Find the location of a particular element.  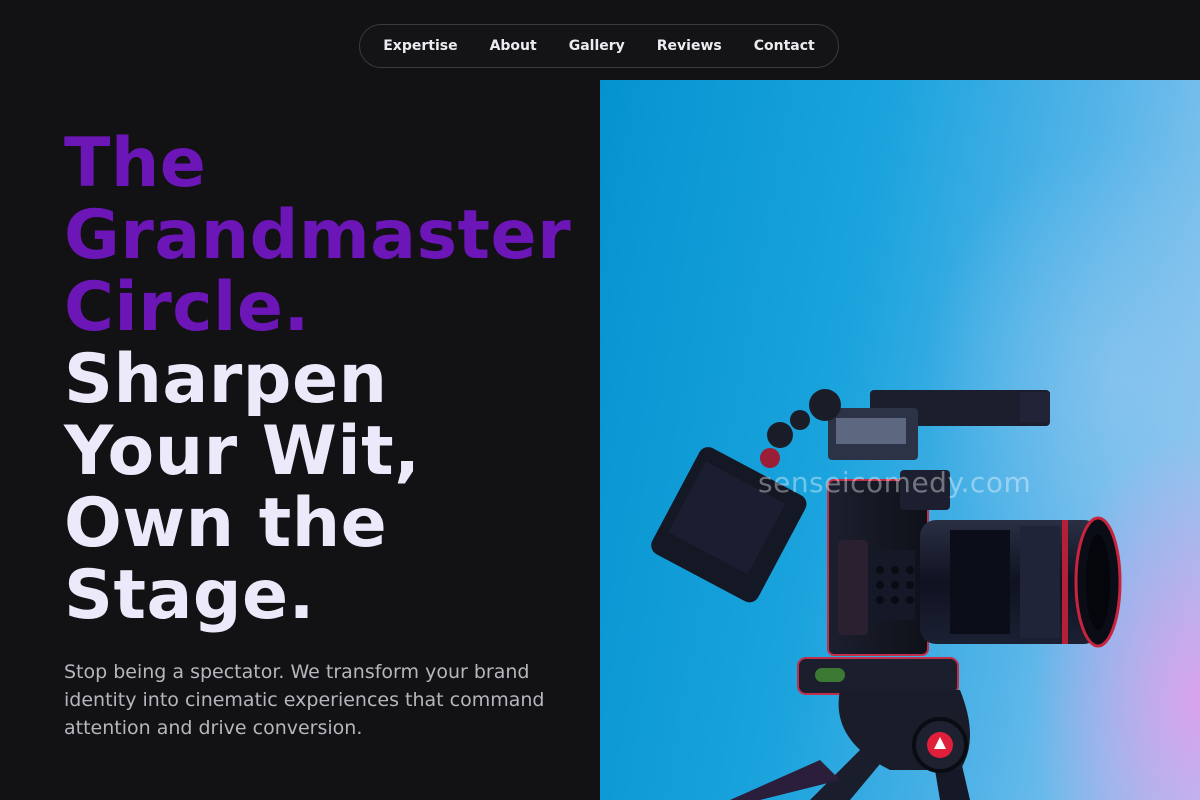

main-nav: Expertise About Gallery Reviews Contact is located at coordinates (599, 46).